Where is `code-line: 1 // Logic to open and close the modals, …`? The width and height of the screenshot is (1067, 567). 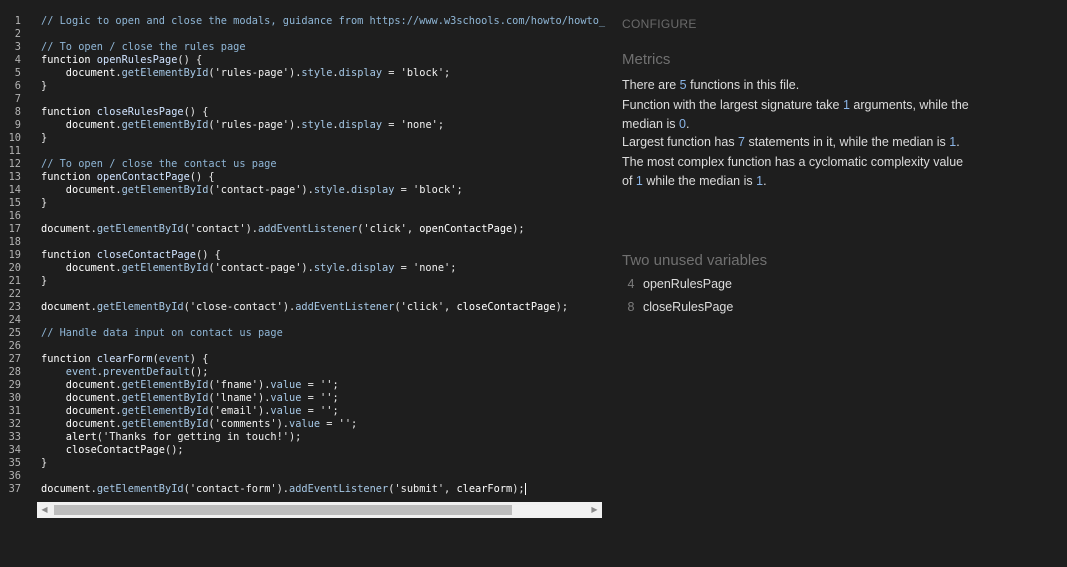 code-line: 1 // Logic to open and close the modals, … is located at coordinates (302, 21).